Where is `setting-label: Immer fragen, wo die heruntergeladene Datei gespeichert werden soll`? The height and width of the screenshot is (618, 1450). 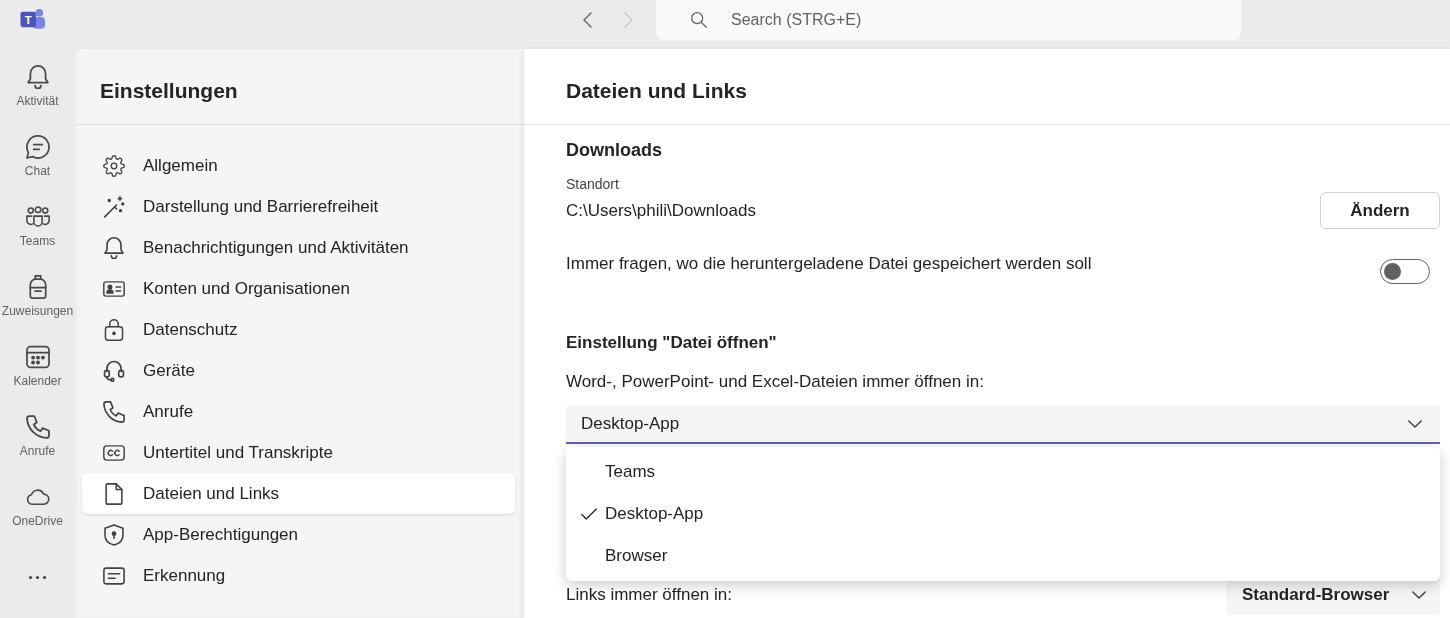 setting-label: Immer fragen, wo die heruntergeladene Datei gespeichert werden soll is located at coordinates (829, 264).